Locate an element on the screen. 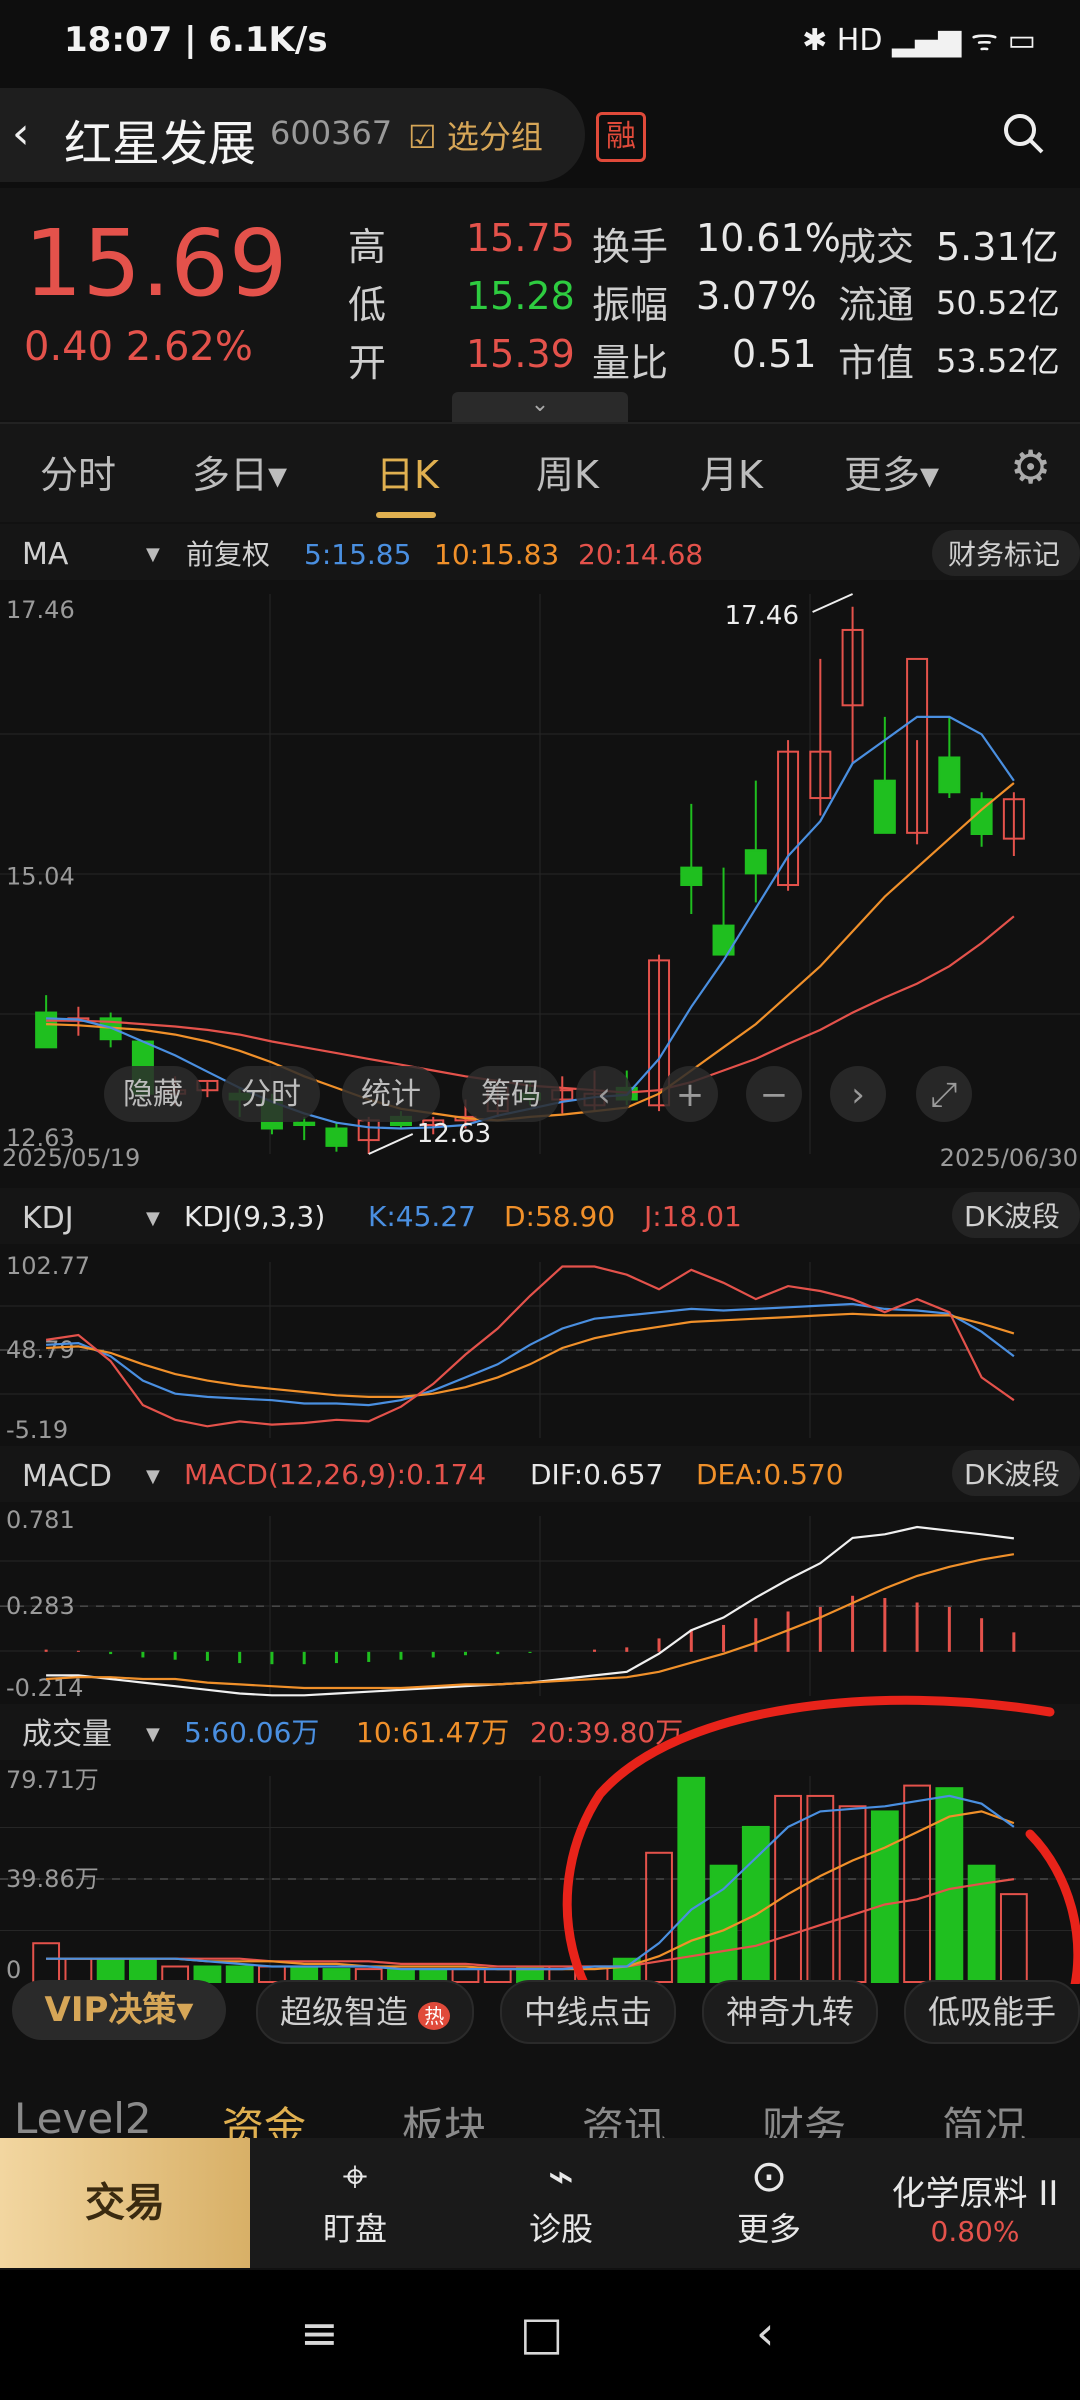 This screenshot has width=1080, height=2400. back-icon: ‹ is located at coordinates (765, 2333).